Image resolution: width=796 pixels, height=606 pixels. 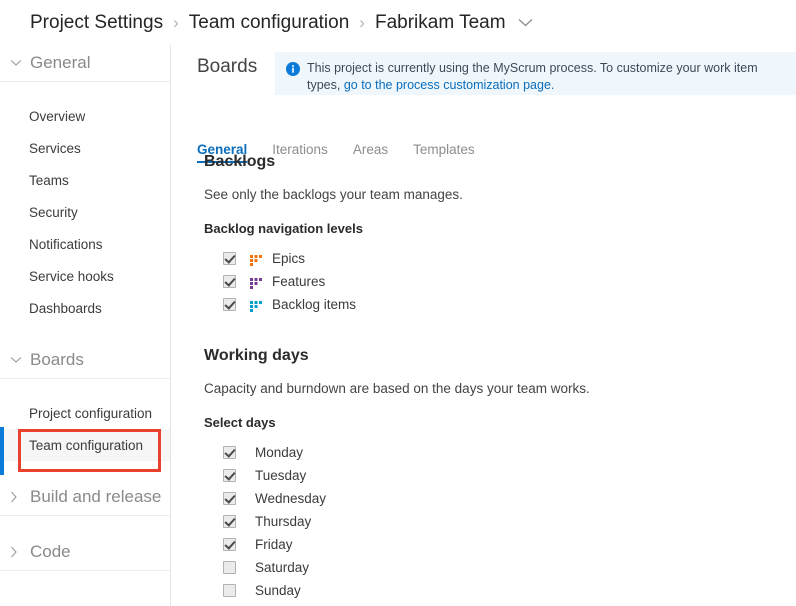 What do you see at coordinates (50, 551) in the screenshot?
I see `sidebar-section-label: Code` at bounding box center [50, 551].